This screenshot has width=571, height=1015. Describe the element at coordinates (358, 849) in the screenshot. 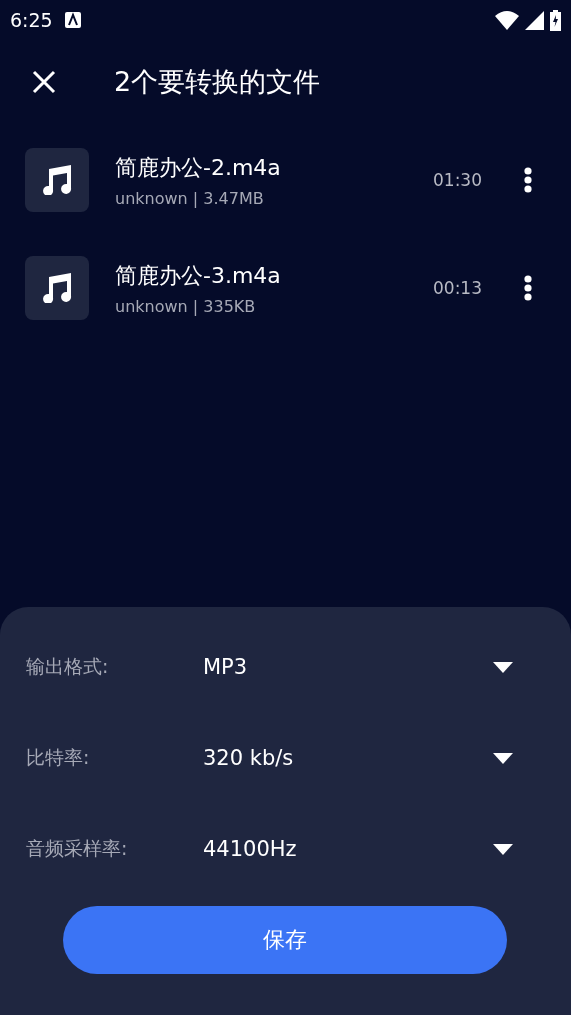

I see `setting-dropdown: 44100Hz` at that location.